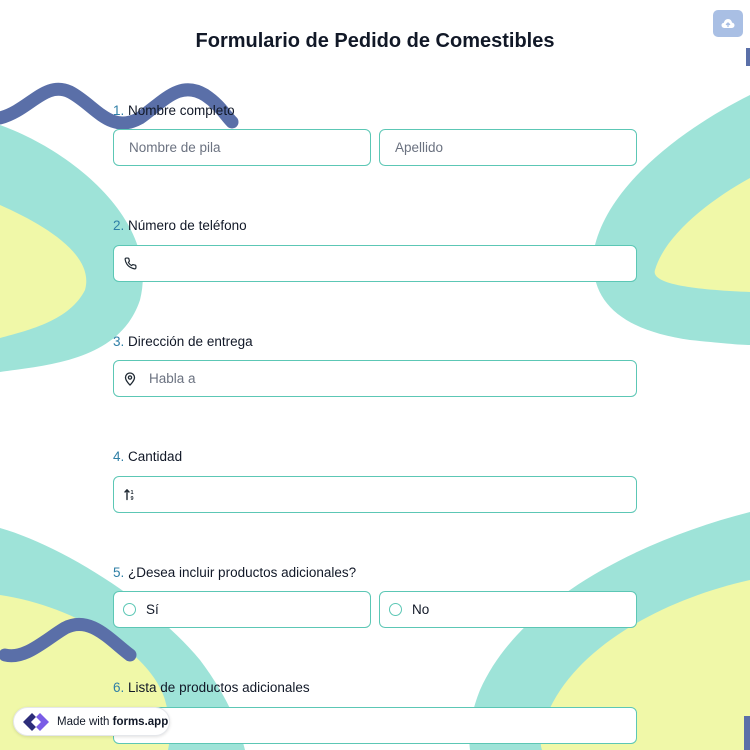 This screenshot has height=750, width=750. I want to click on address-placeholder: Habla a, so click(172, 378).